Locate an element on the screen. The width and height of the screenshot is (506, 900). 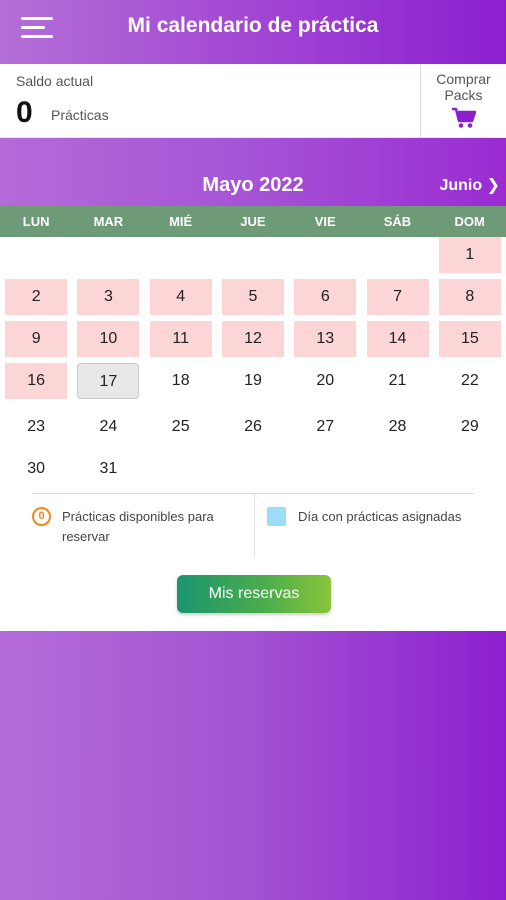
my-reservations-button: Mis reservas is located at coordinates (254, 594).